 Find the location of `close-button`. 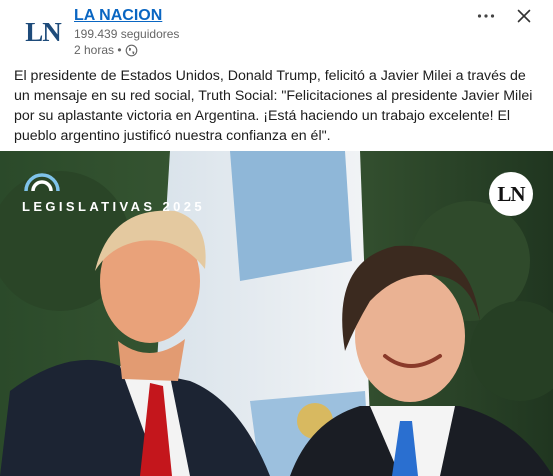

close-button is located at coordinates (524, 16).